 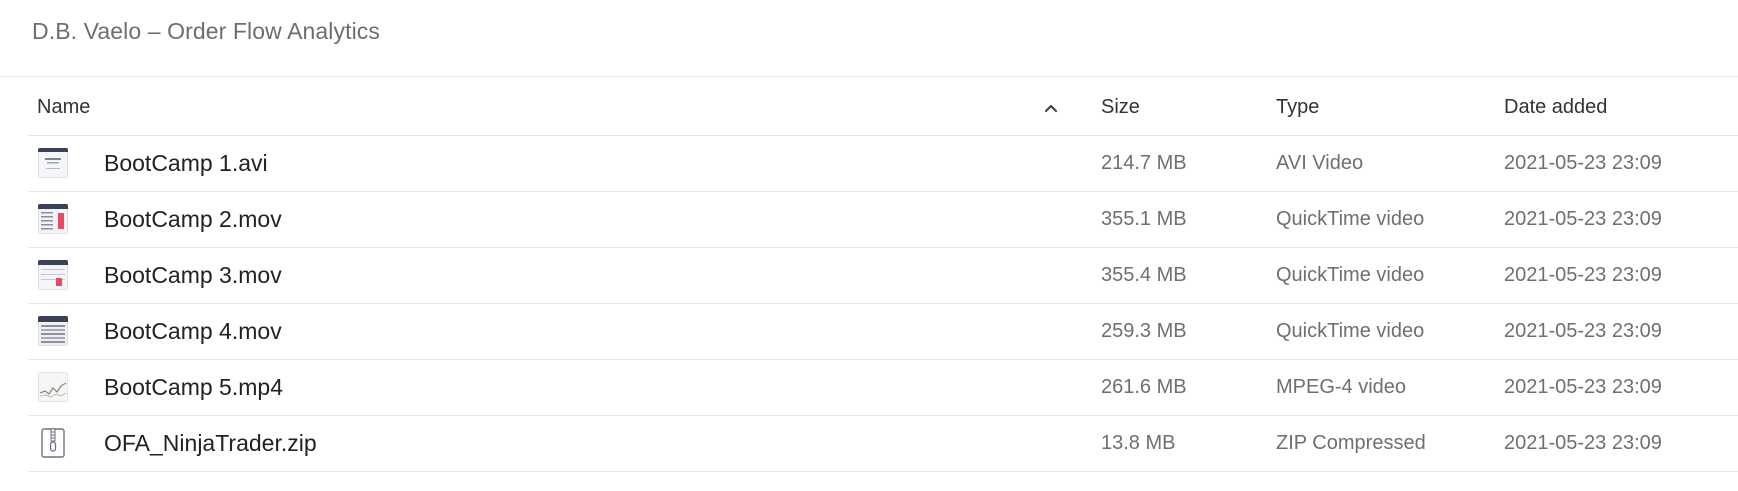 What do you see at coordinates (869, 76) in the screenshot?
I see `title-divider` at bounding box center [869, 76].